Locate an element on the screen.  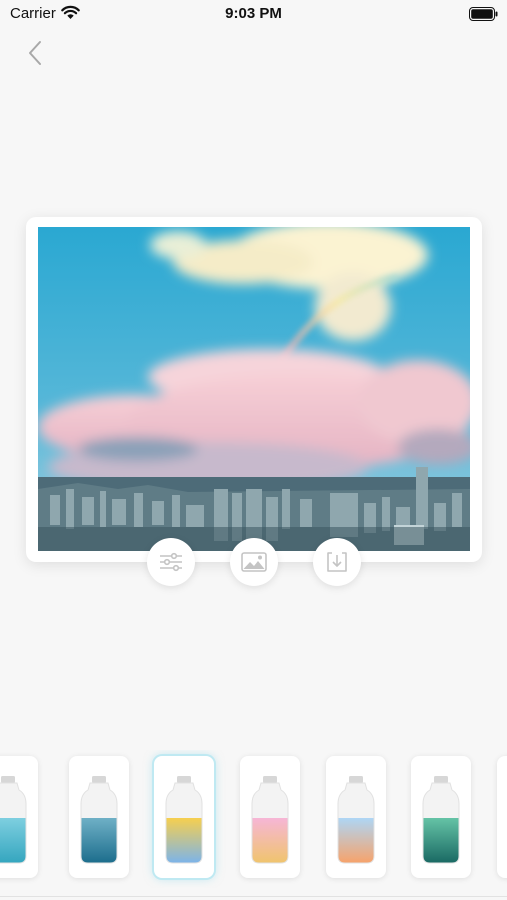
filter-card-selected is located at coordinates (184, 817).